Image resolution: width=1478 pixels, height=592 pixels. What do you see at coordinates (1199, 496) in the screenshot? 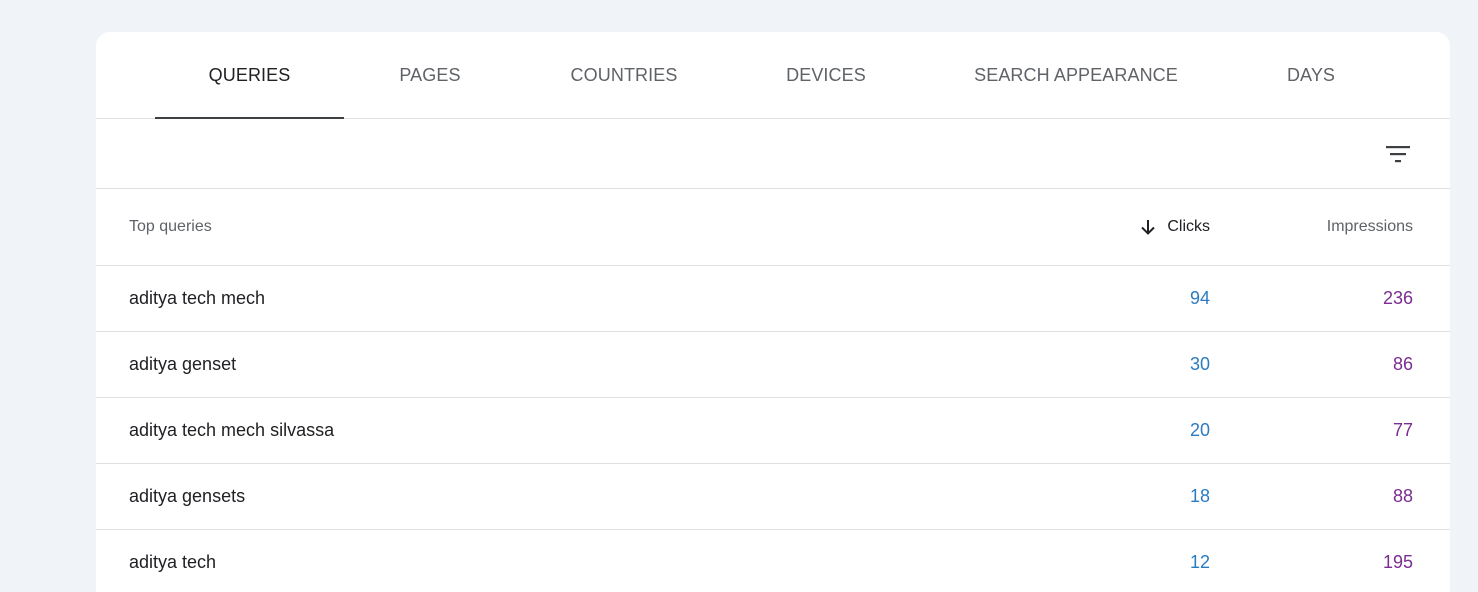
I see `clicks-cell: 18` at bounding box center [1199, 496].